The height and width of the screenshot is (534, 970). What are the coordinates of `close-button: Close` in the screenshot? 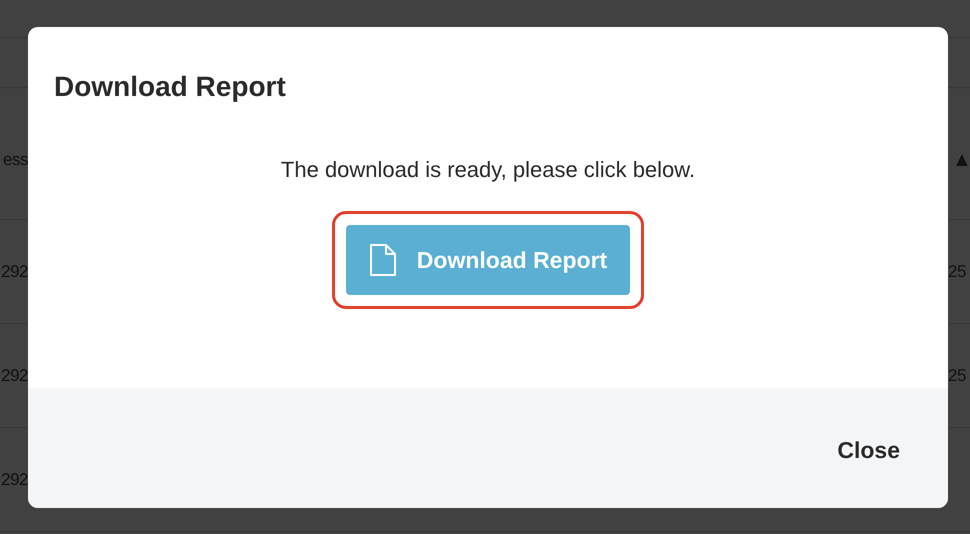 It's located at (868, 450).